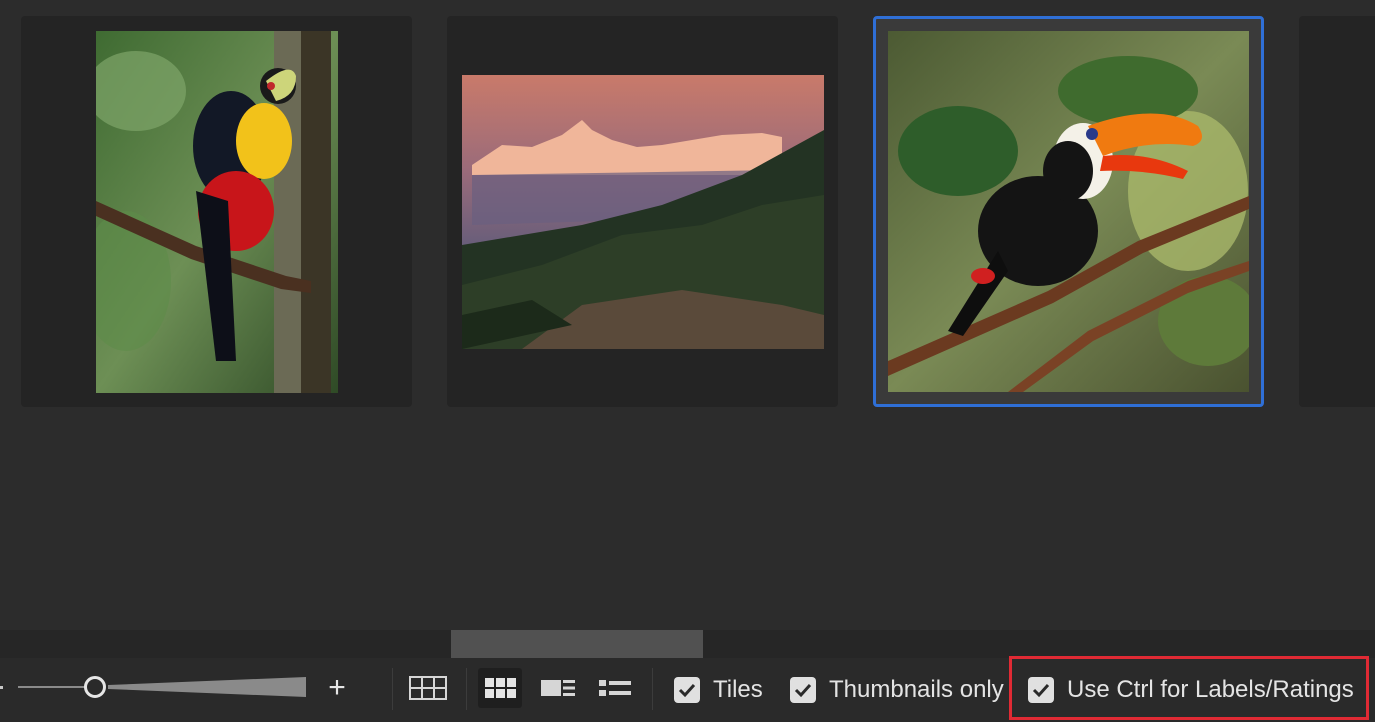 The image size is (1375, 722). What do you see at coordinates (615, 688) in the screenshot?
I see `list-view-icon` at bounding box center [615, 688].